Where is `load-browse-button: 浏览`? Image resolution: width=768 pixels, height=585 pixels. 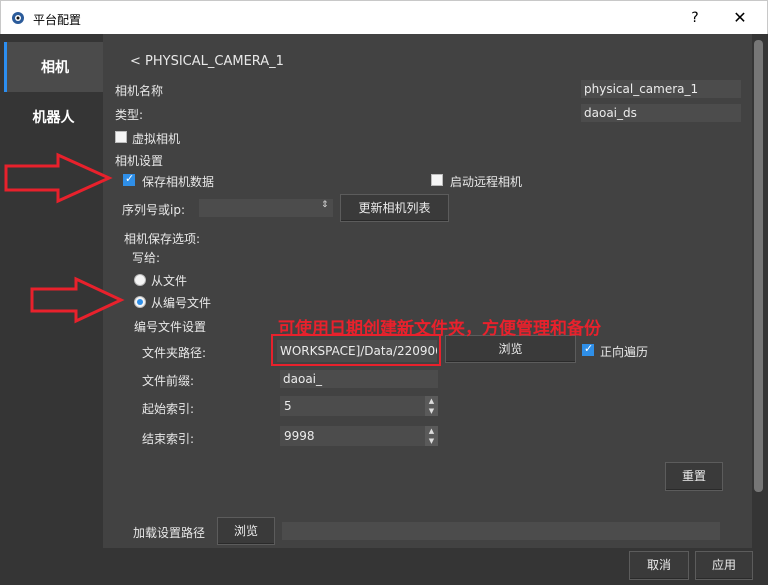 load-browse-button: 浏览 is located at coordinates (246, 531).